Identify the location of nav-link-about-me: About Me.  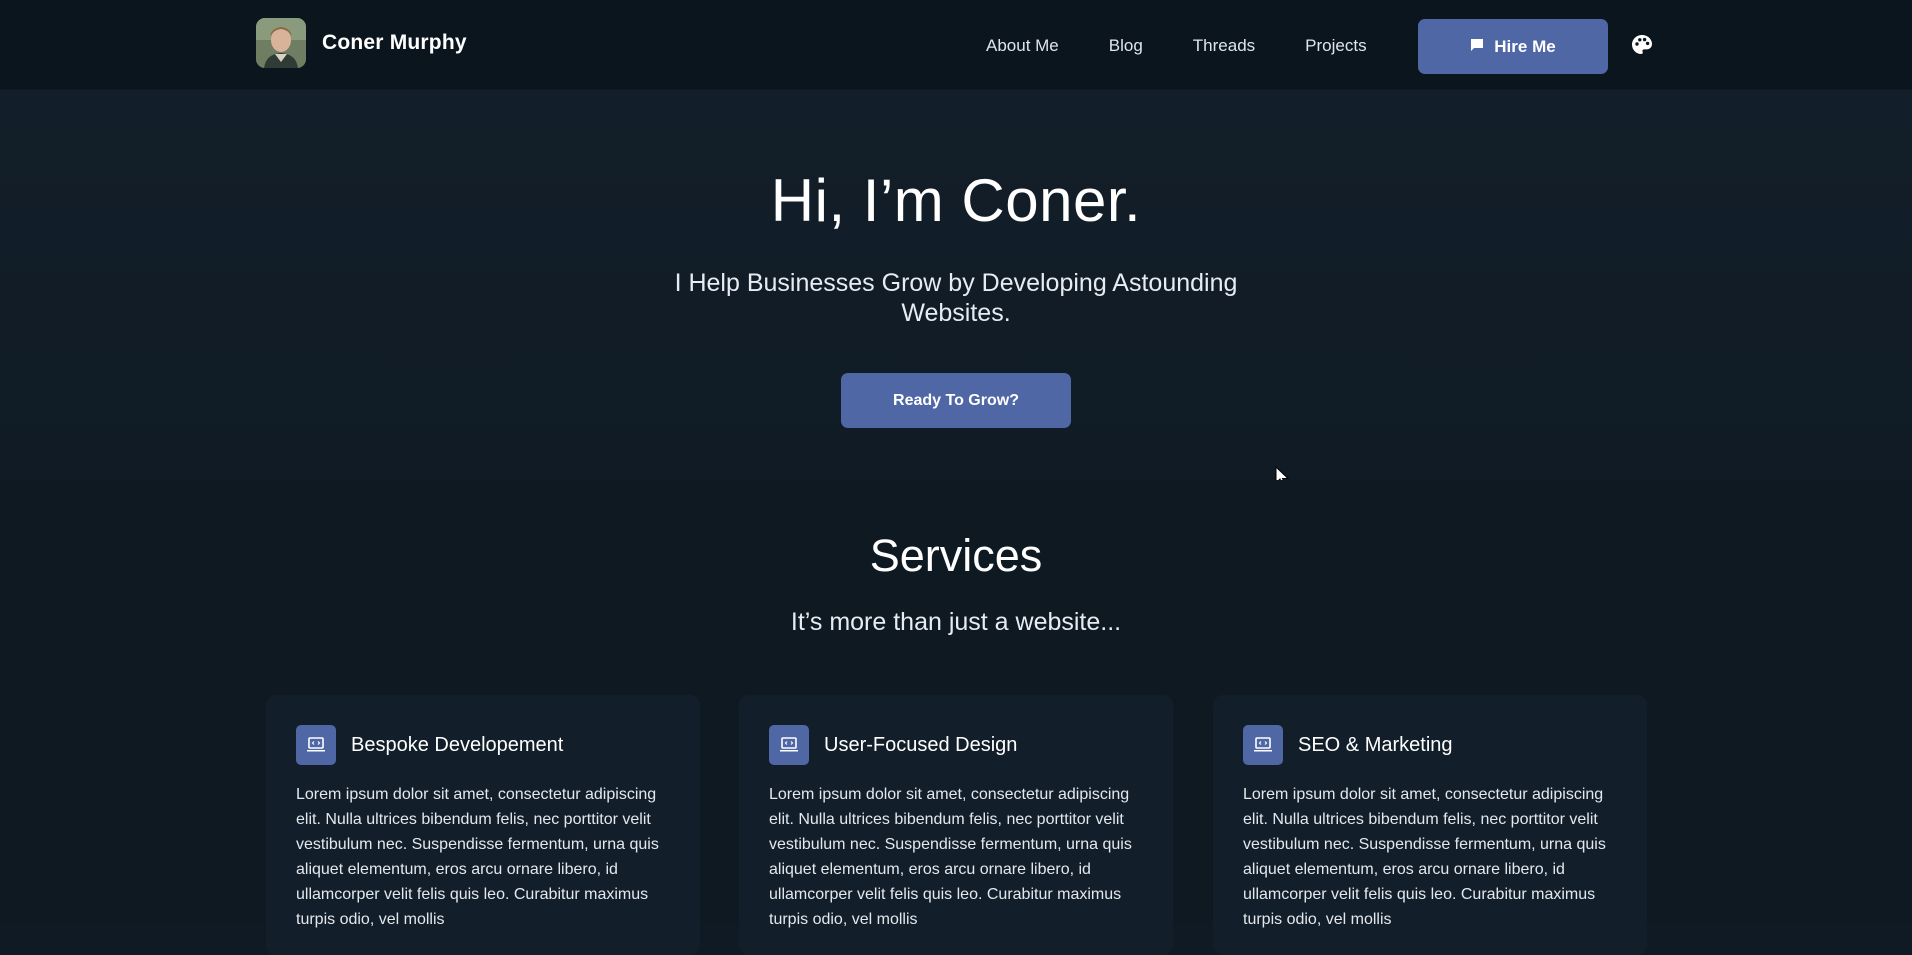
(1022, 46).